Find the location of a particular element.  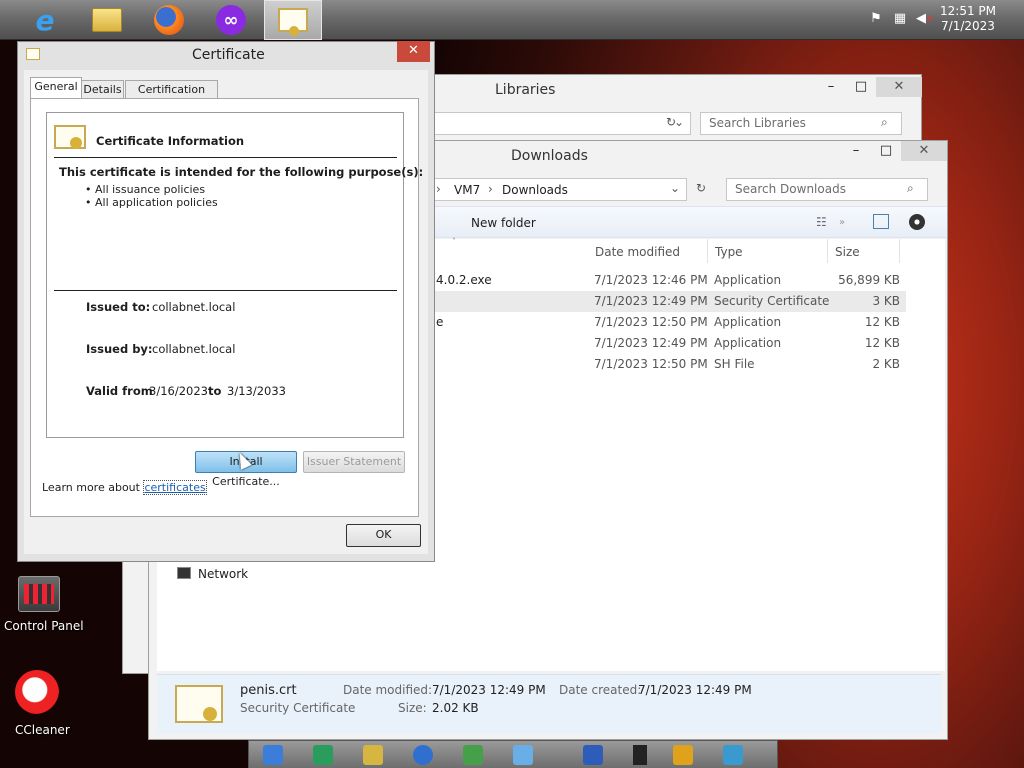

control-panel-label: Control Panel is located at coordinates (44, 626).